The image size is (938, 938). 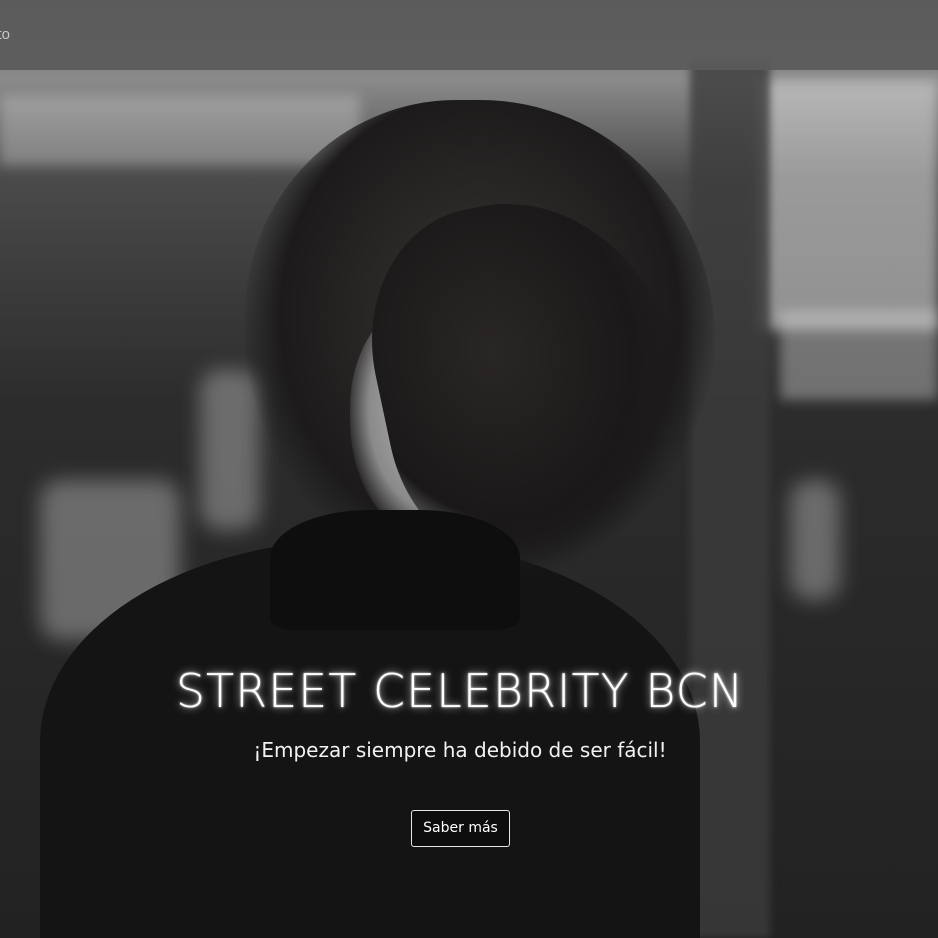 What do you see at coordinates (395, 570) in the screenshot?
I see `person-turtleneck` at bounding box center [395, 570].